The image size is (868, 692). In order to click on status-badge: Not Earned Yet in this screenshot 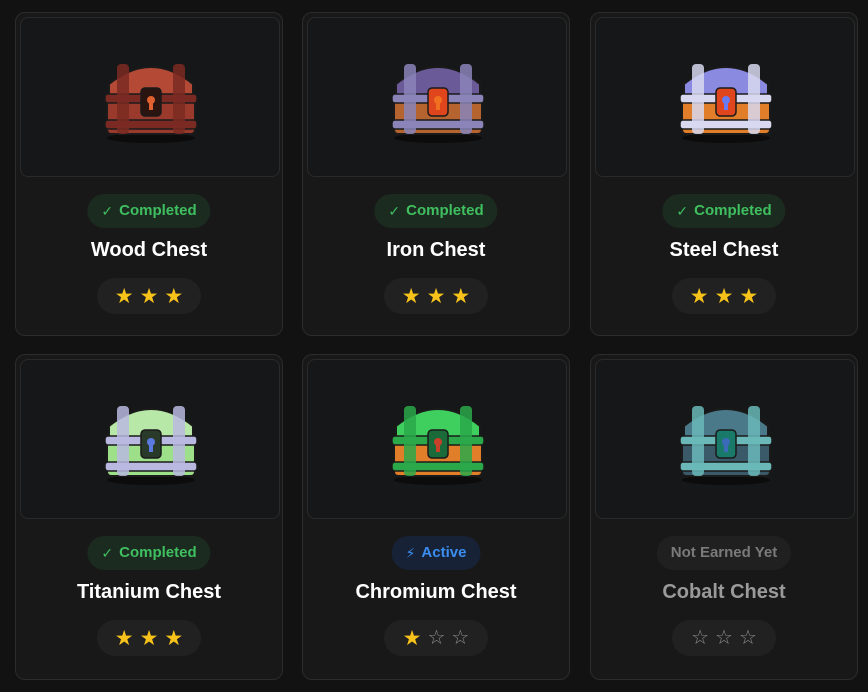, I will do `click(724, 553)`.